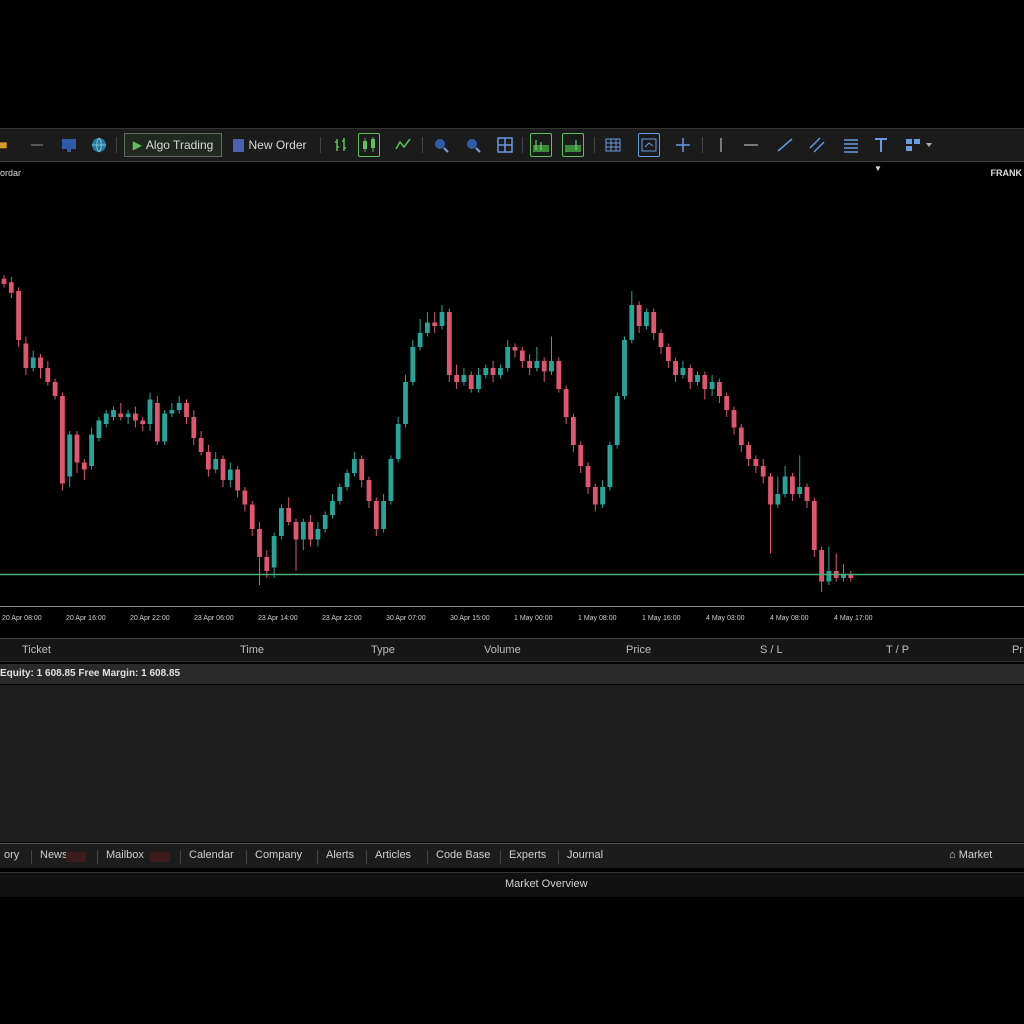 Image resolution: width=1024 pixels, height=1024 pixels. Describe the element at coordinates (613, 145) in the screenshot. I see `grid-icon` at that location.